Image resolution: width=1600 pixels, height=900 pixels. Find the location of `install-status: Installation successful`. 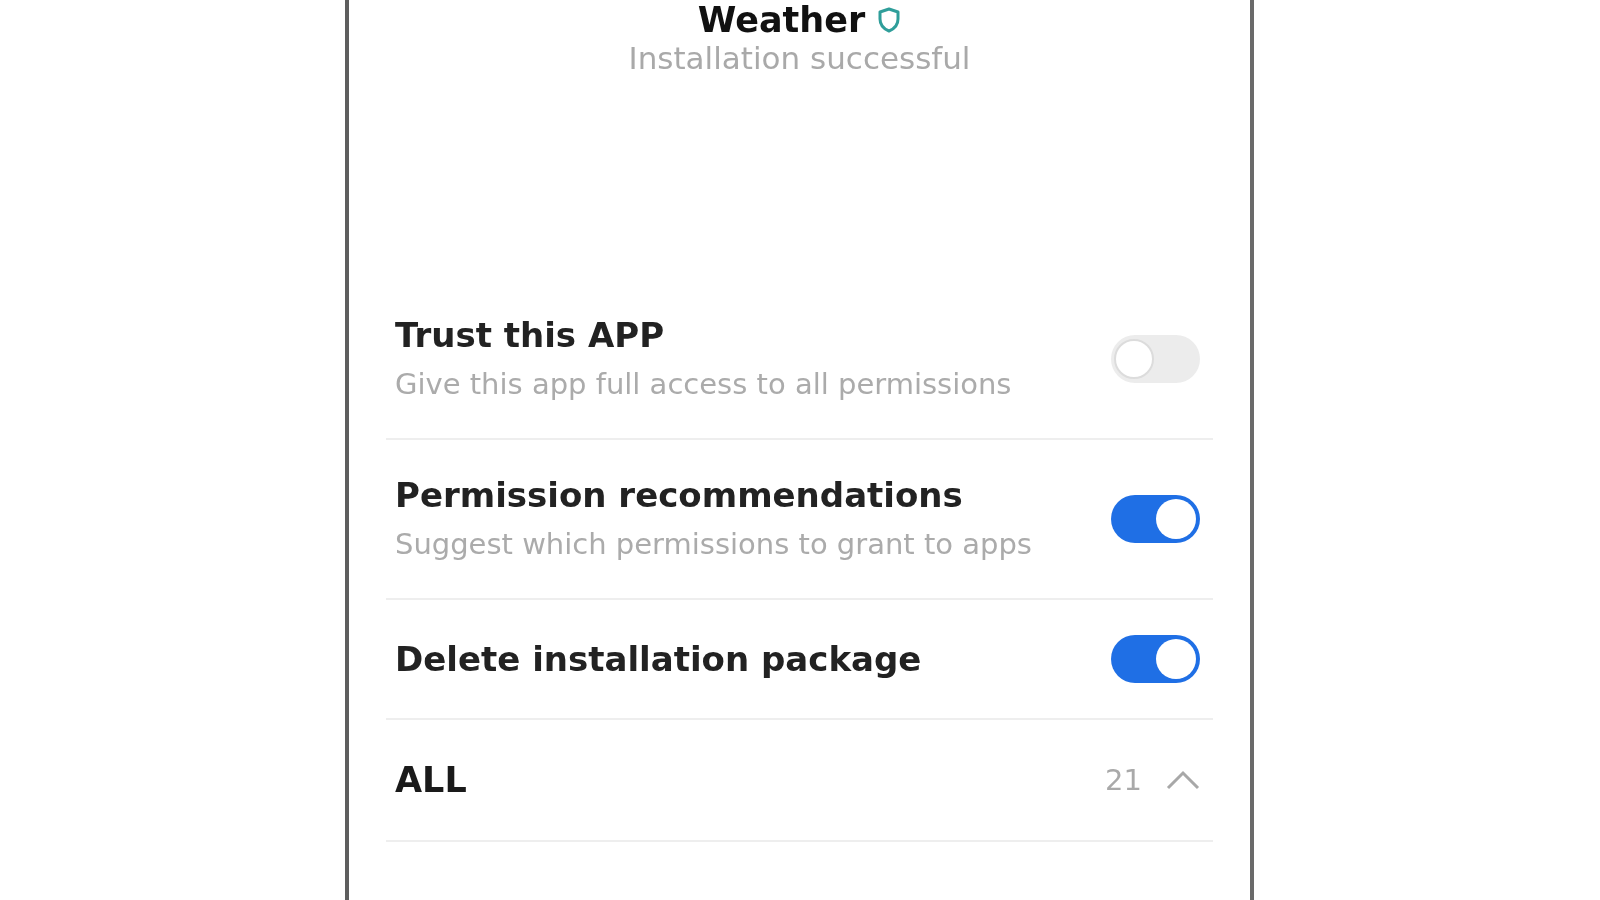

install-status: Installation successful is located at coordinates (799, 58).